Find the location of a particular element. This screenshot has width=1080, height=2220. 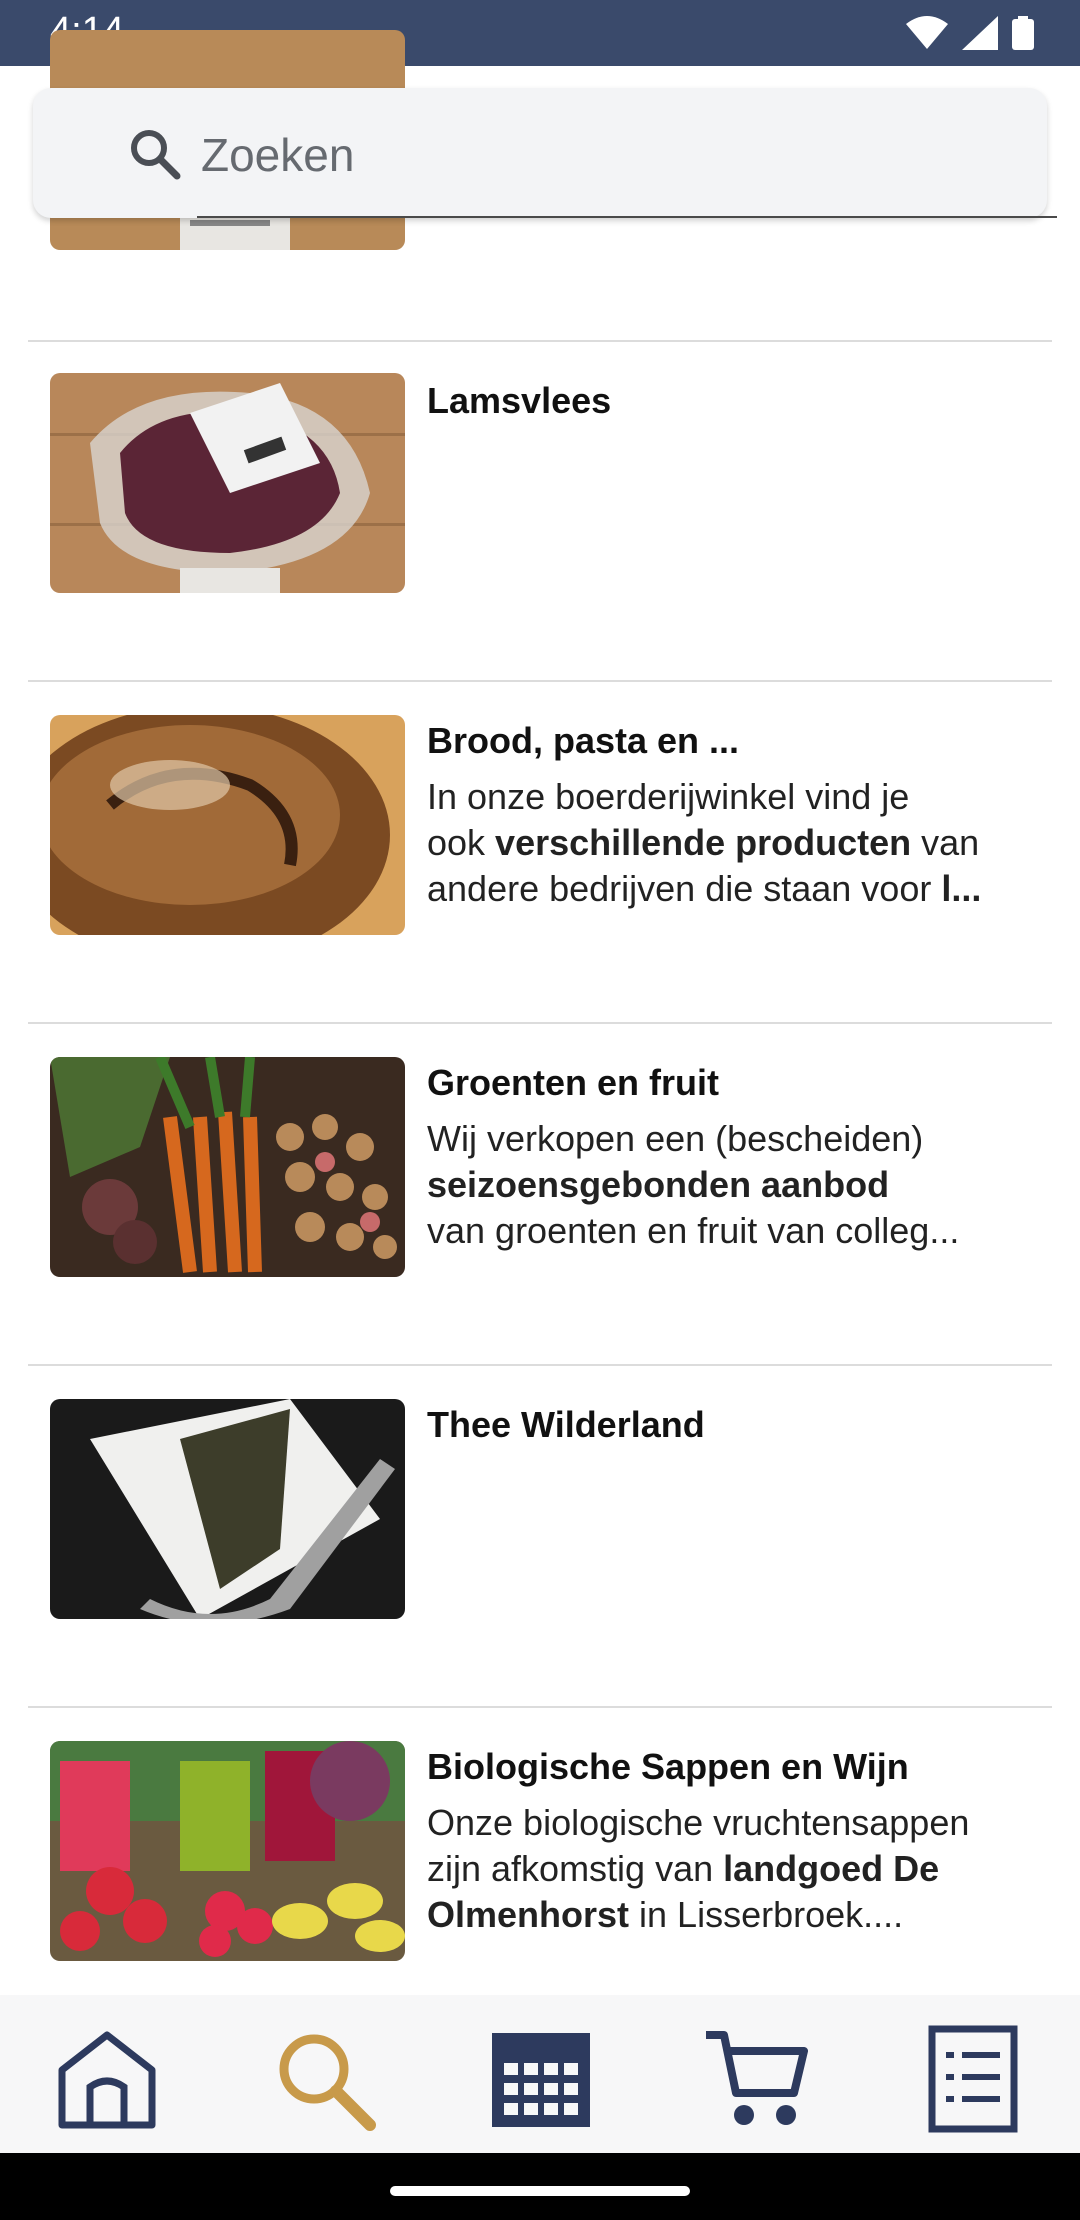

home-icon is located at coordinates (107, 2080).